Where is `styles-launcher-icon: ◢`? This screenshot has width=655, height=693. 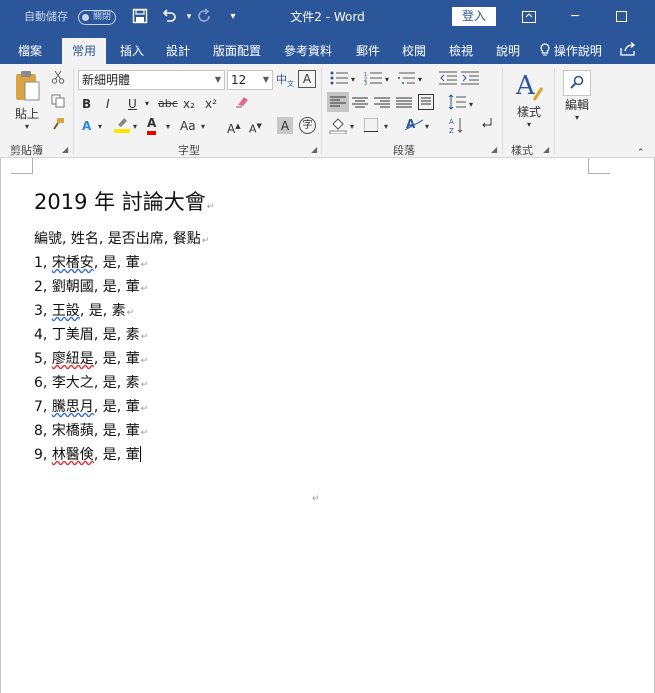
styles-launcher-icon: ◢ is located at coordinates (546, 149).